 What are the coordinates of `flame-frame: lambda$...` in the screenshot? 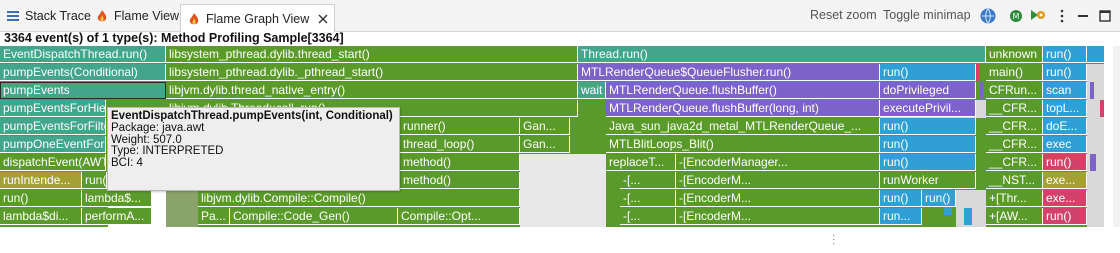 It's located at (117, 198).